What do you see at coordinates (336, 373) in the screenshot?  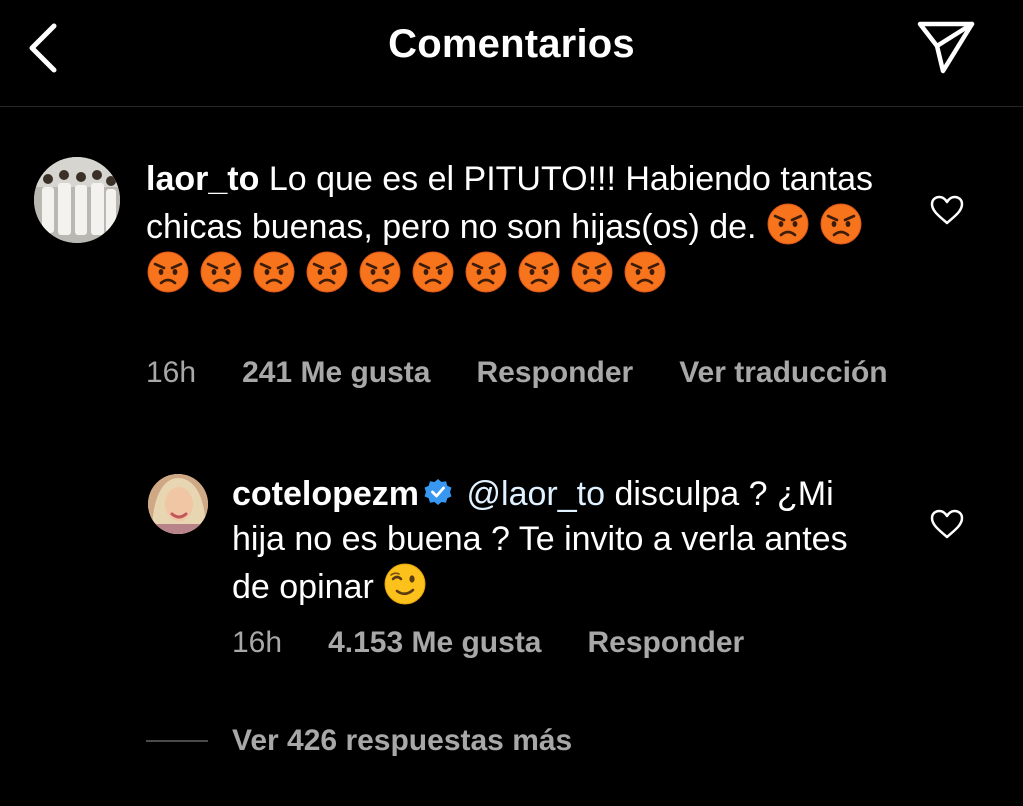 I see `likes-count: 241 Me gusta` at bounding box center [336, 373].